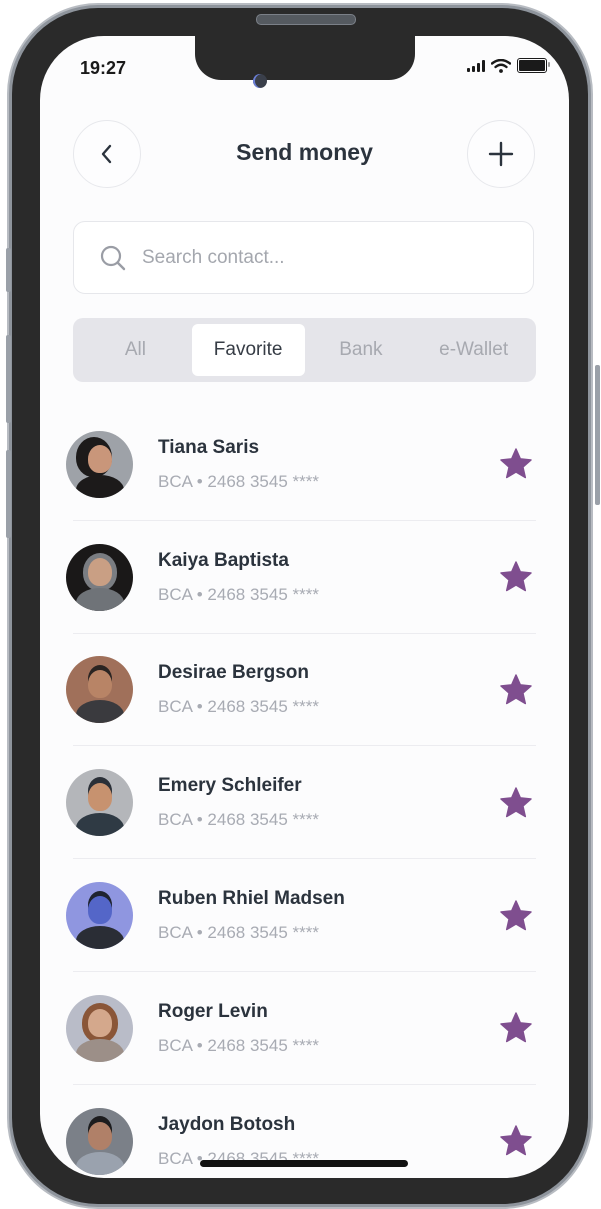 The image size is (601, 1209). Describe the element at coordinates (103, 68) in the screenshot. I see `status-time: 19:27` at that location.